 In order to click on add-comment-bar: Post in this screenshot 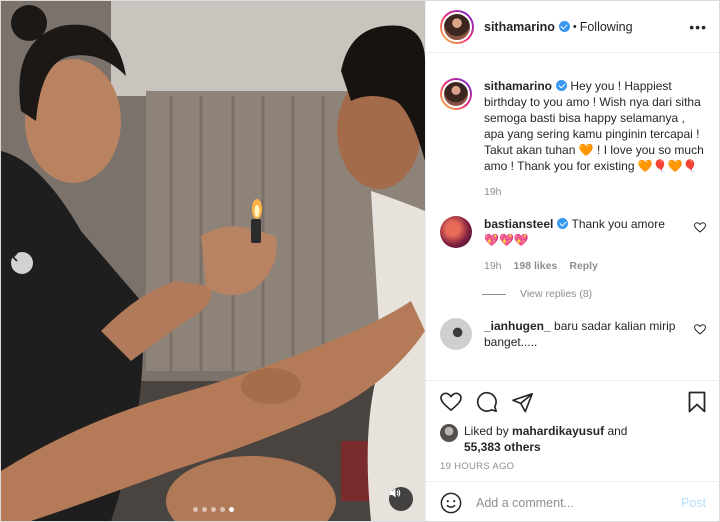, I will do `click(573, 501)`.